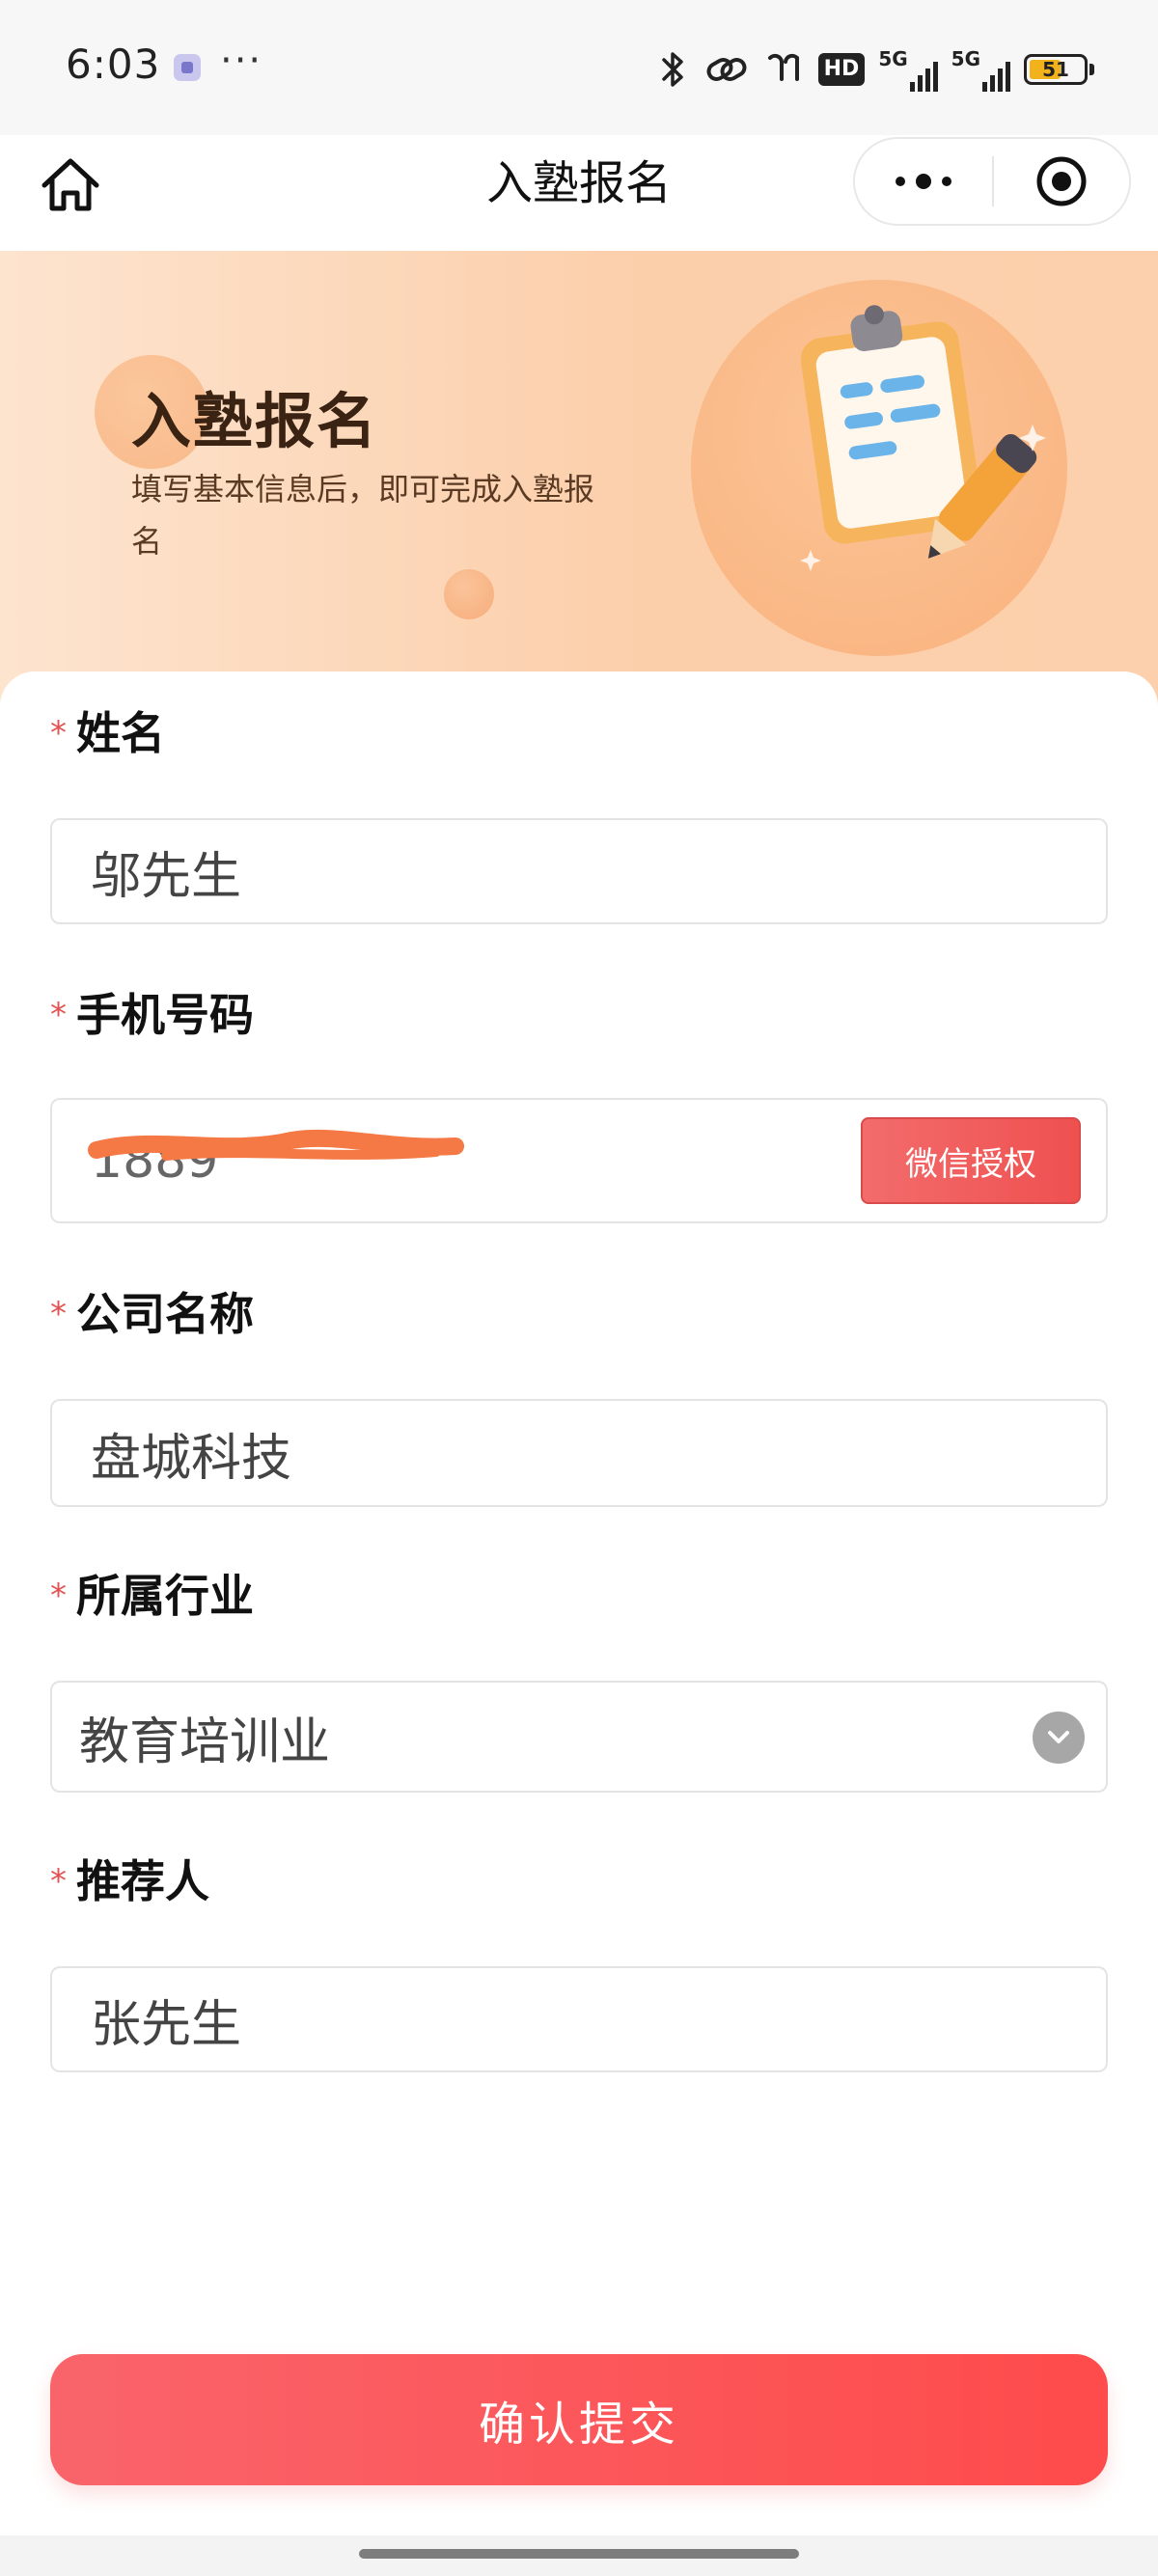  I want to click on field-label-referrer: * 推荐人, so click(129, 1883).